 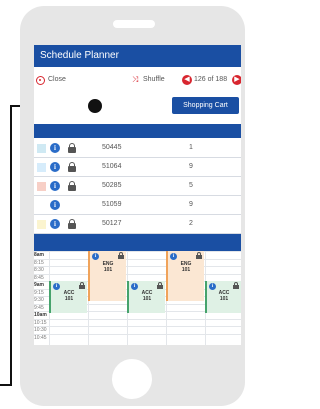 What do you see at coordinates (187, 80) in the screenshot?
I see `arrow-left-icon: ◀` at bounding box center [187, 80].